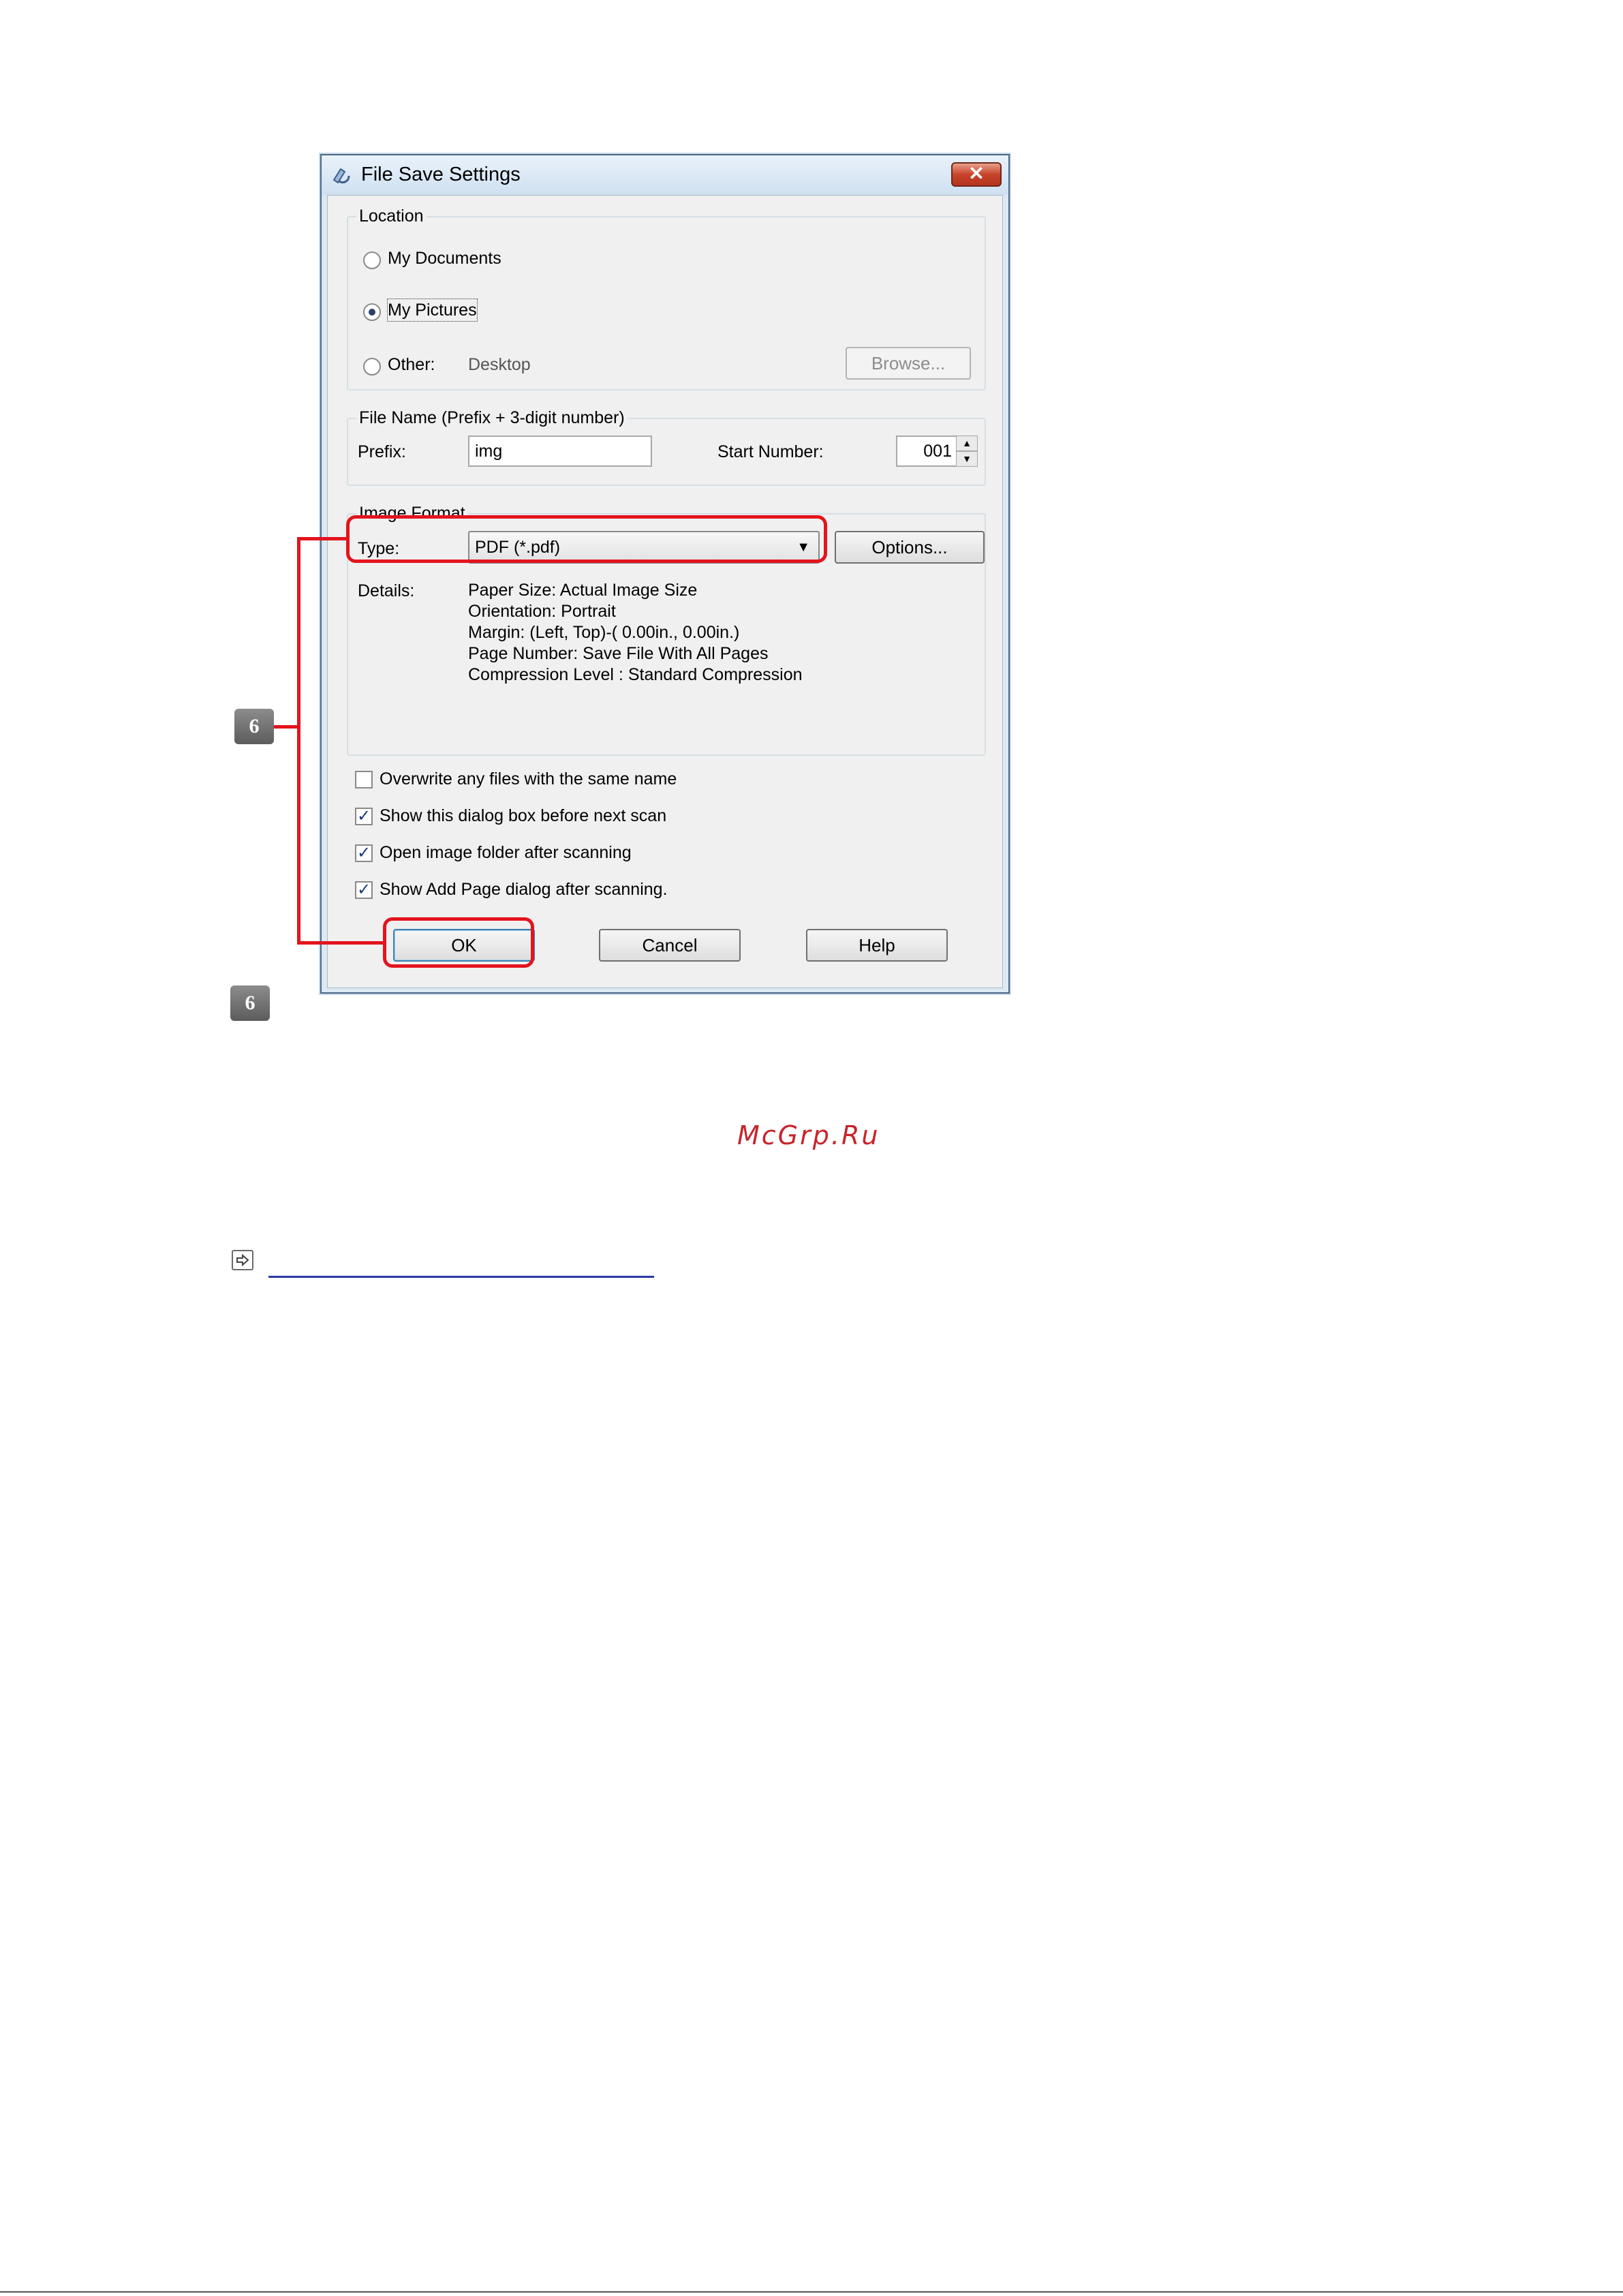  Describe the element at coordinates (665, 175) in the screenshot. I see `title-bar: File Save Settings ✕` at that location.